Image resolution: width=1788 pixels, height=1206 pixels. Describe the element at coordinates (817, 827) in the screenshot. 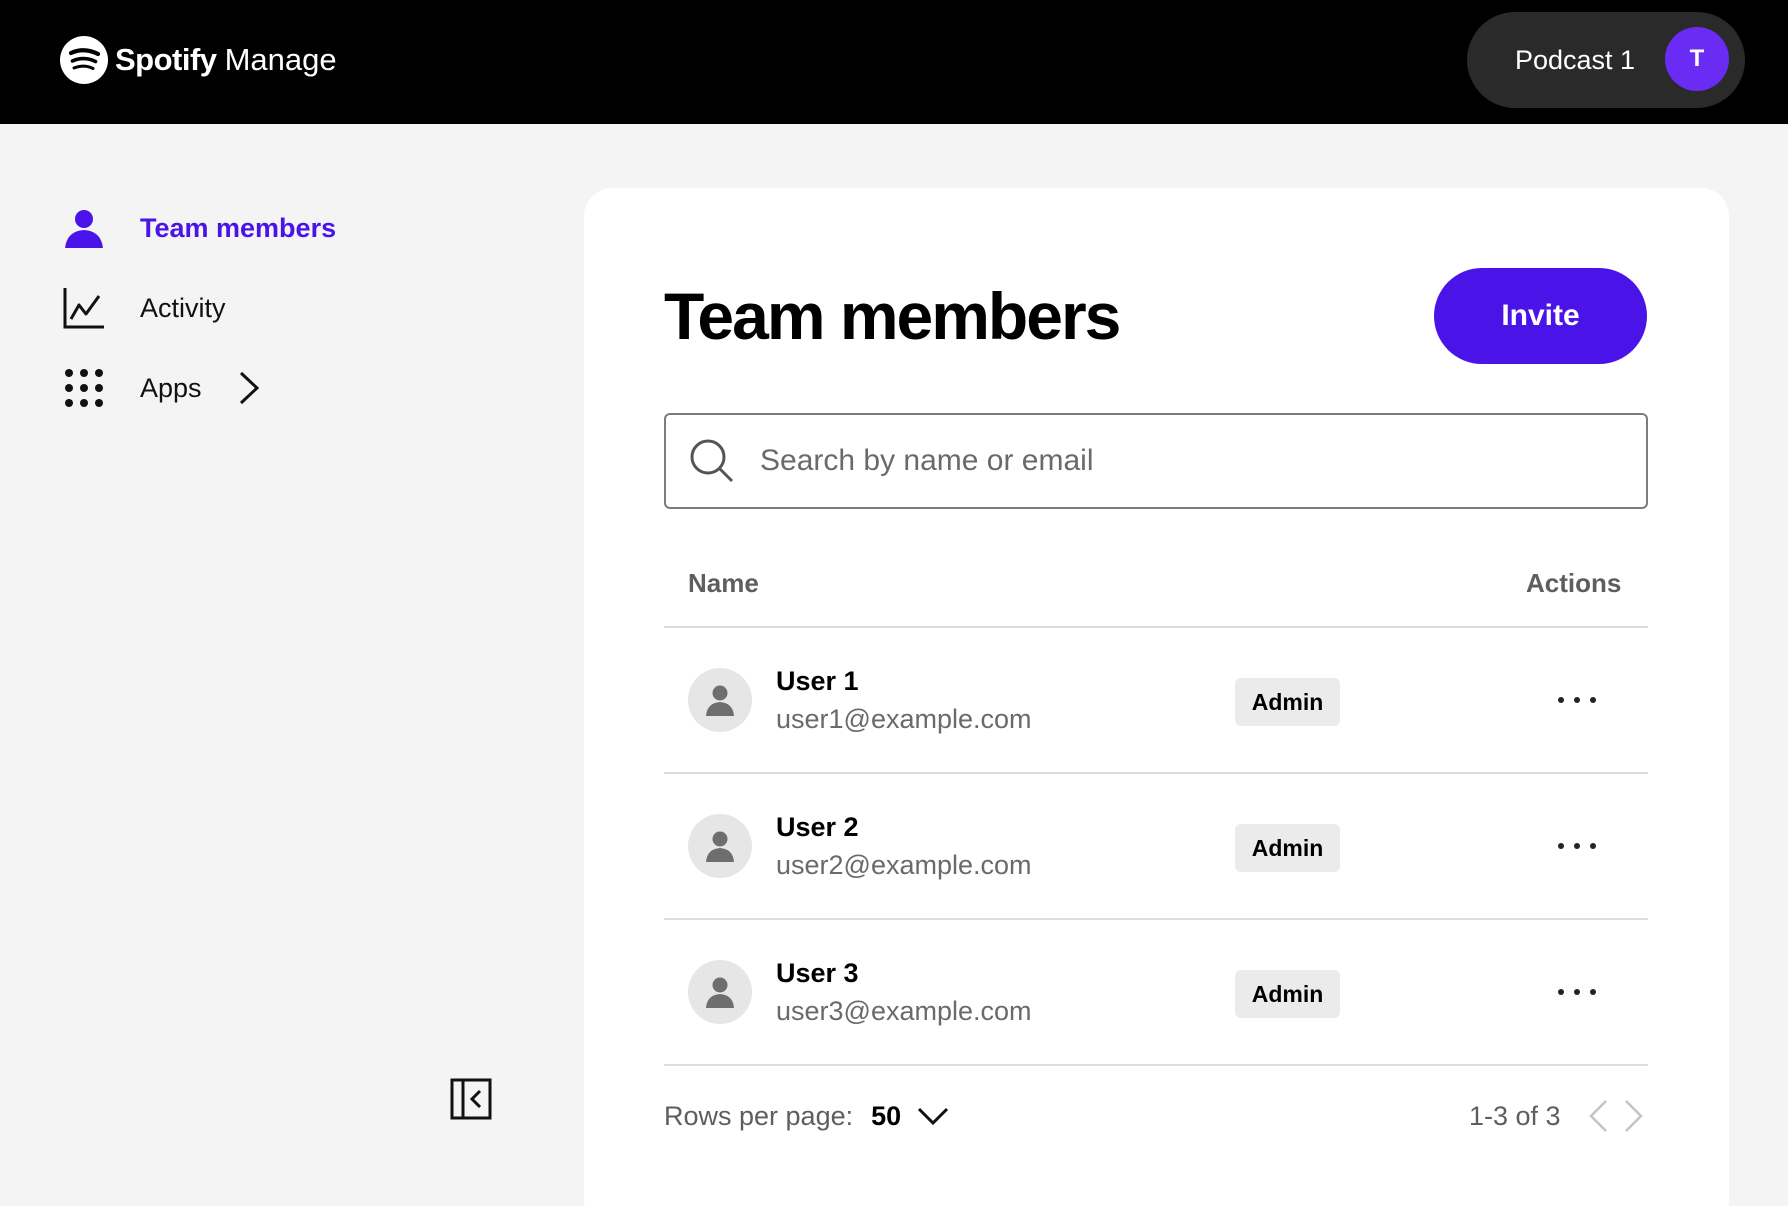

I see `member-name: User 2` at that location.